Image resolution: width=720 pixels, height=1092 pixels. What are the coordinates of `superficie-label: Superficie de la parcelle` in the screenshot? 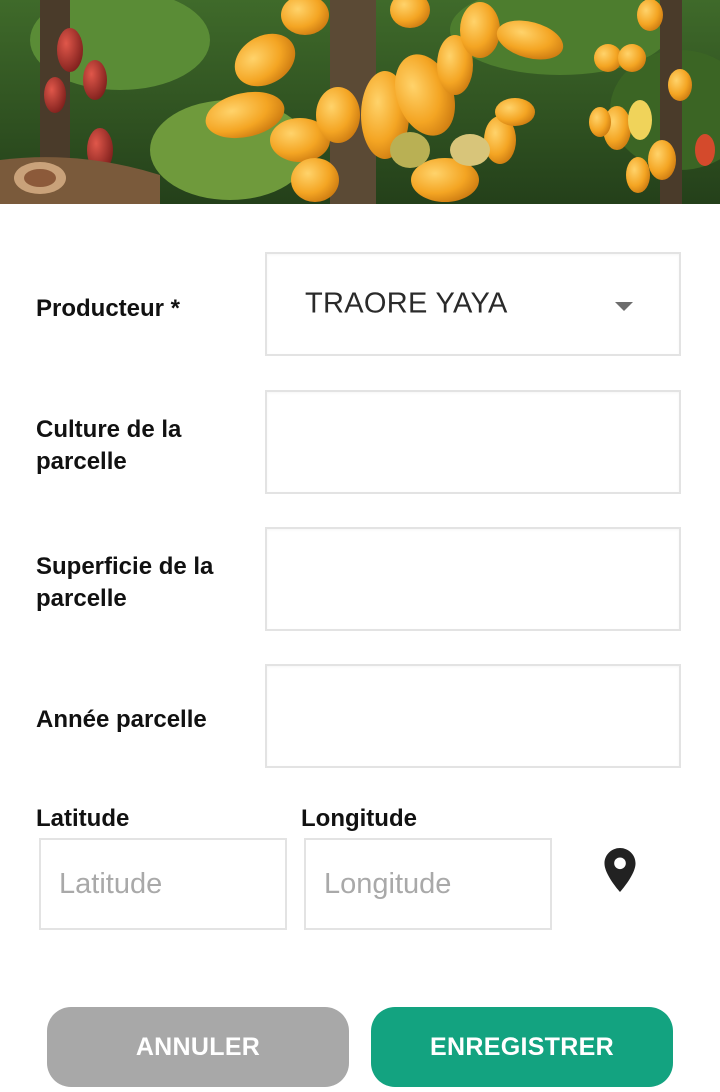 It's located at (125, 582).